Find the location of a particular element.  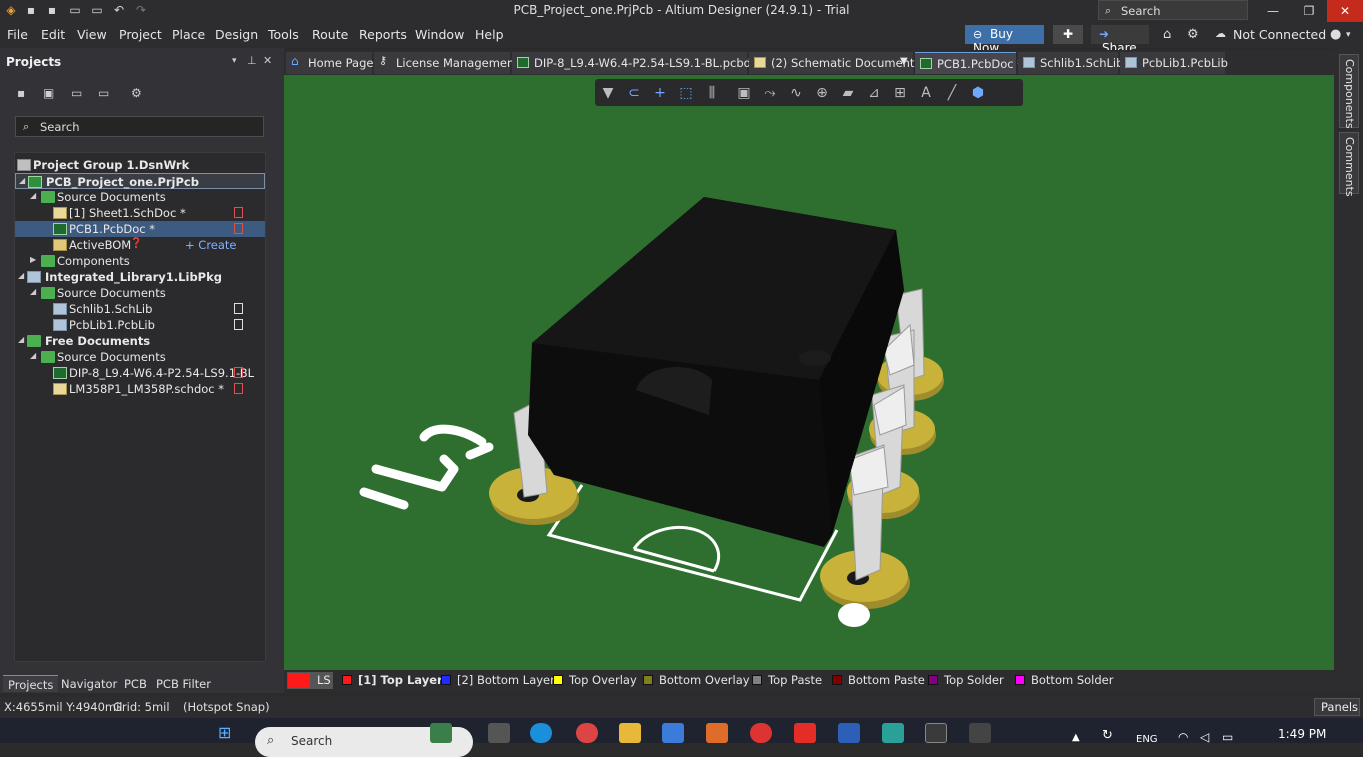

tab-projects: Projects is located at coordinates (31, 683).